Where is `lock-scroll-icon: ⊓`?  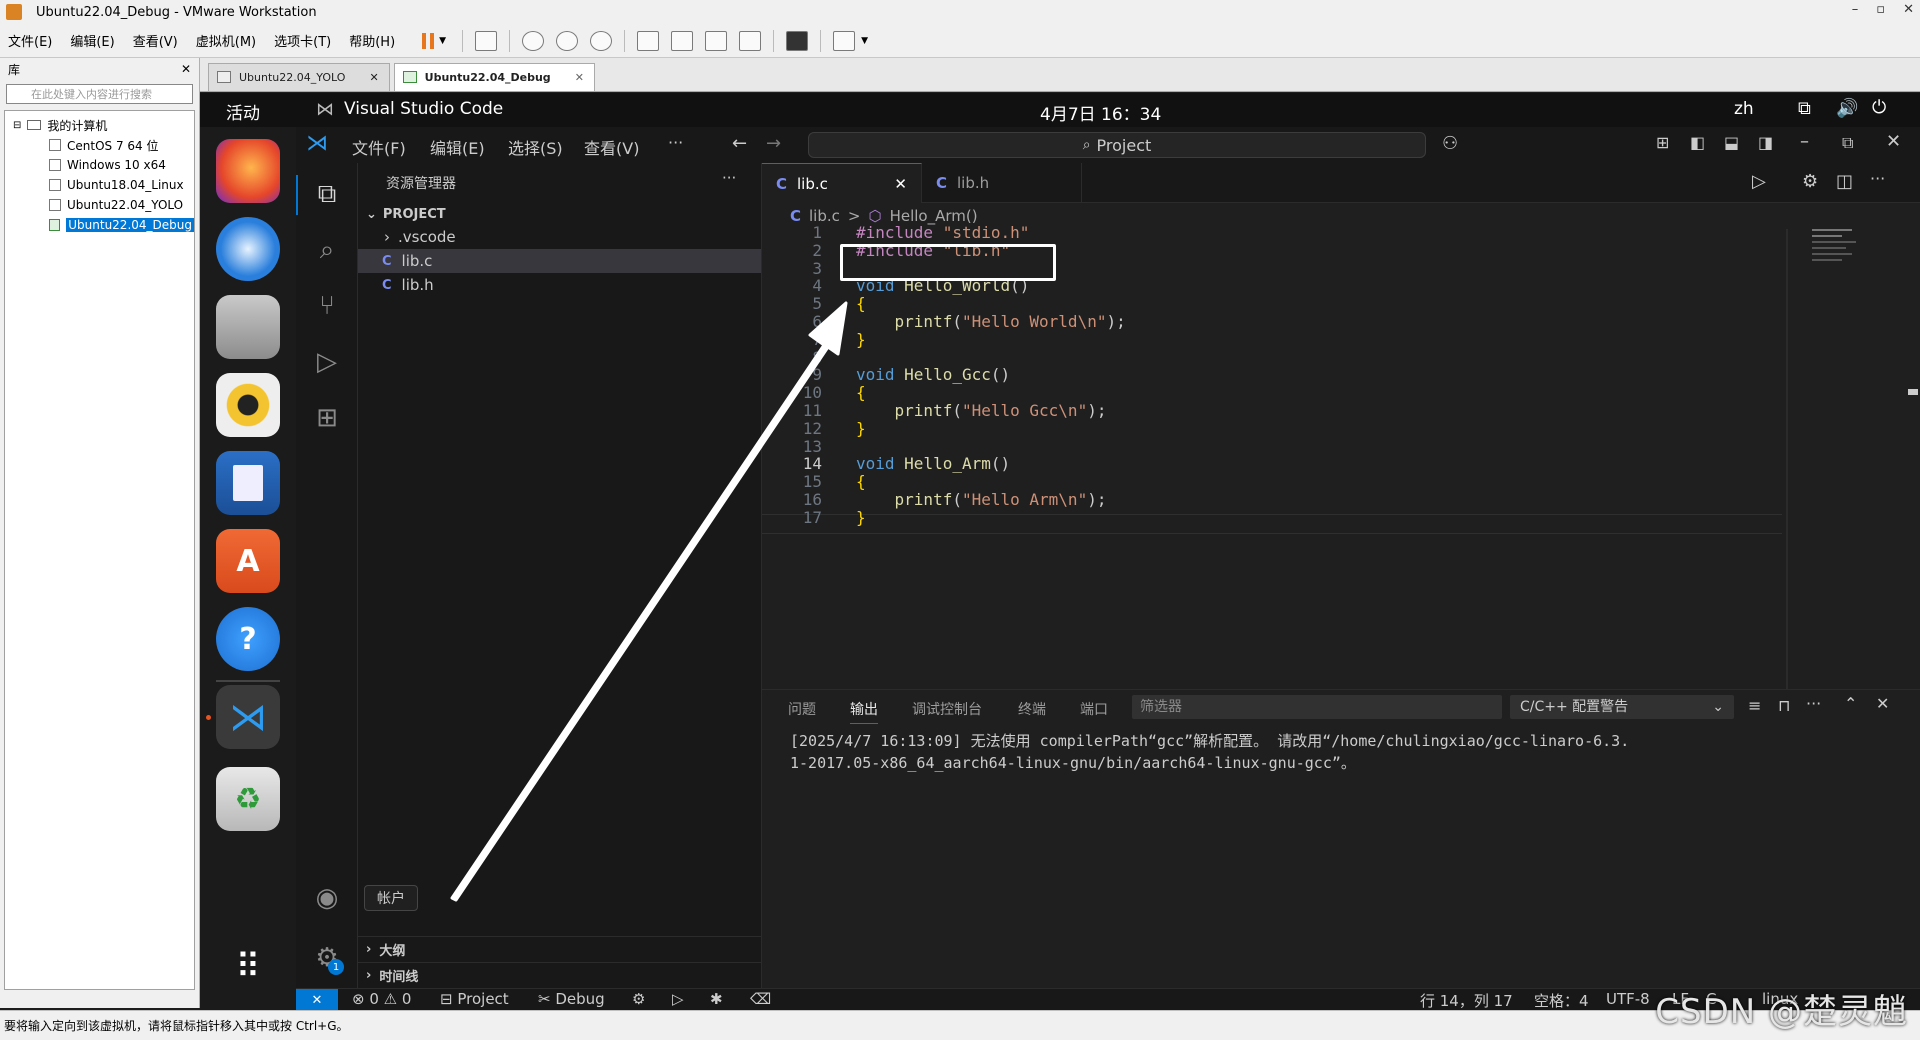 lock-scroll-icon: ⊓ is located at coordinates (1784, 705).